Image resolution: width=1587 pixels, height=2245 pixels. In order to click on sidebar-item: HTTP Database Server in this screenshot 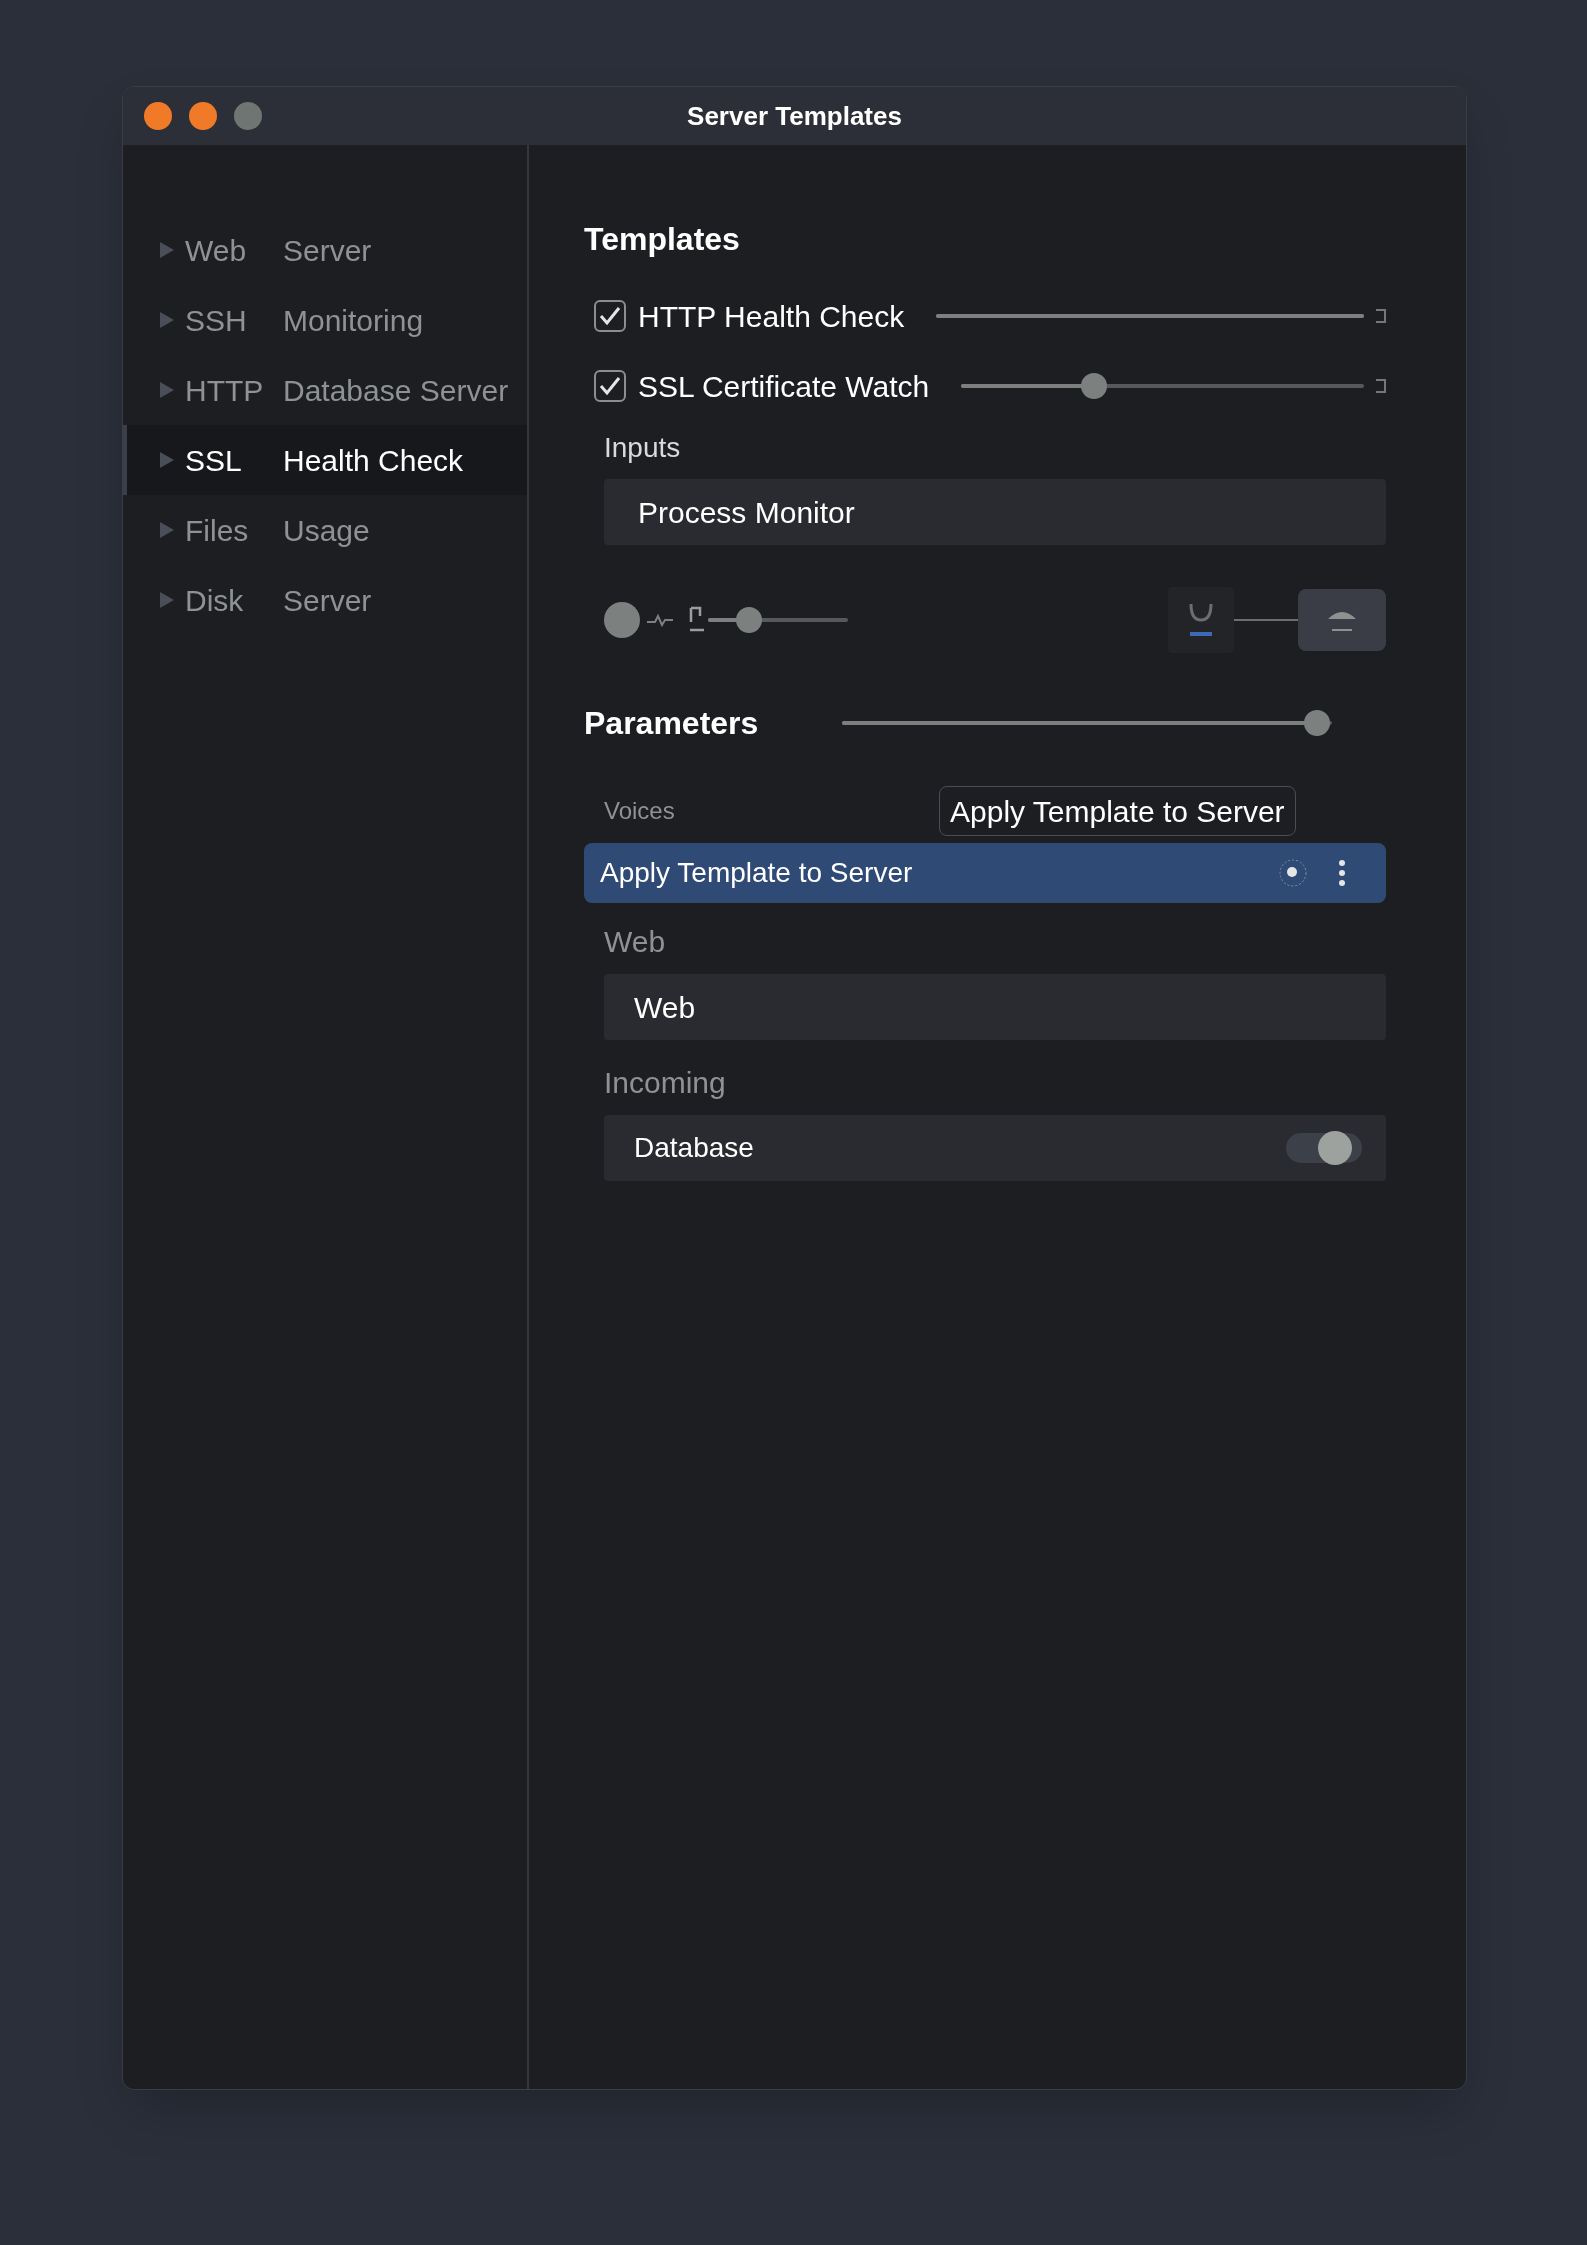, I will do `click(325, 390)`.